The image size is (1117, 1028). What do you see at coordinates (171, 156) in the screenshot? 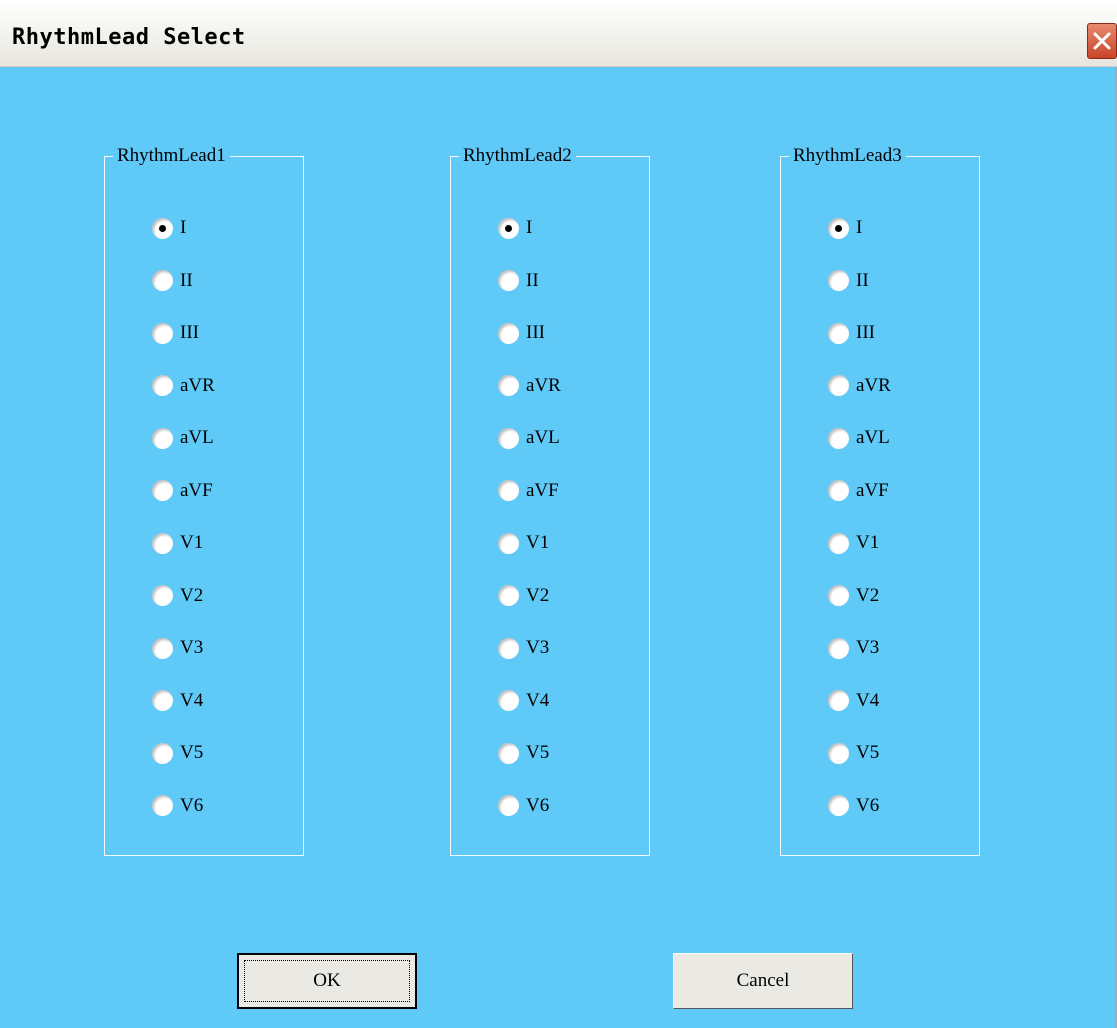
I see `group-title: RhythmLead1` at bounding box center [171, 156].